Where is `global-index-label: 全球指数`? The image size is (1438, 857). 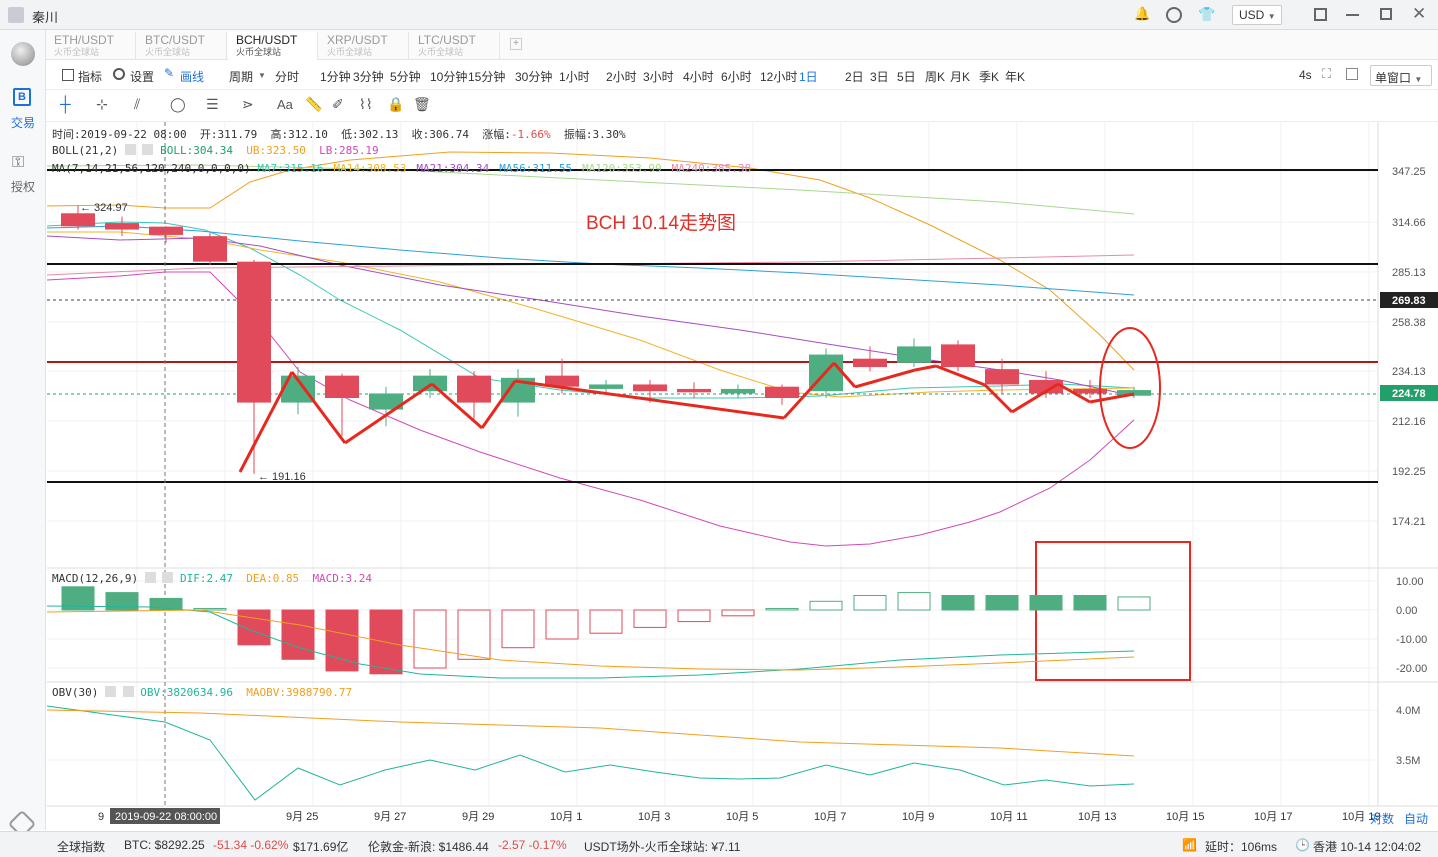
global-index-label: 全球指数 is located at coordinates (81, 846).